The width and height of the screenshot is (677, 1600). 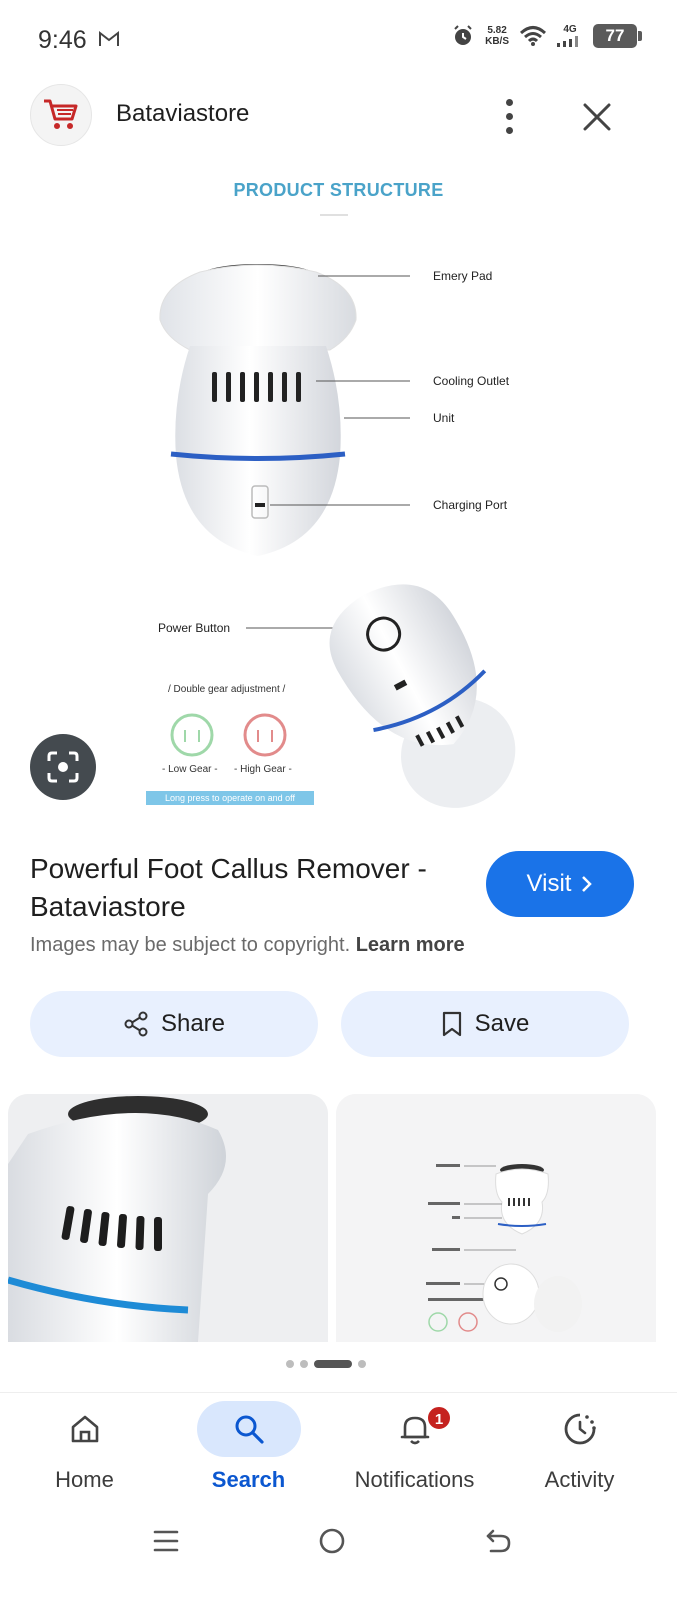 What do you see at coordinates (190, 769) in the screenshot?
I see `low-gear-label: - Low Gear -` at bounding box center [190, 769].